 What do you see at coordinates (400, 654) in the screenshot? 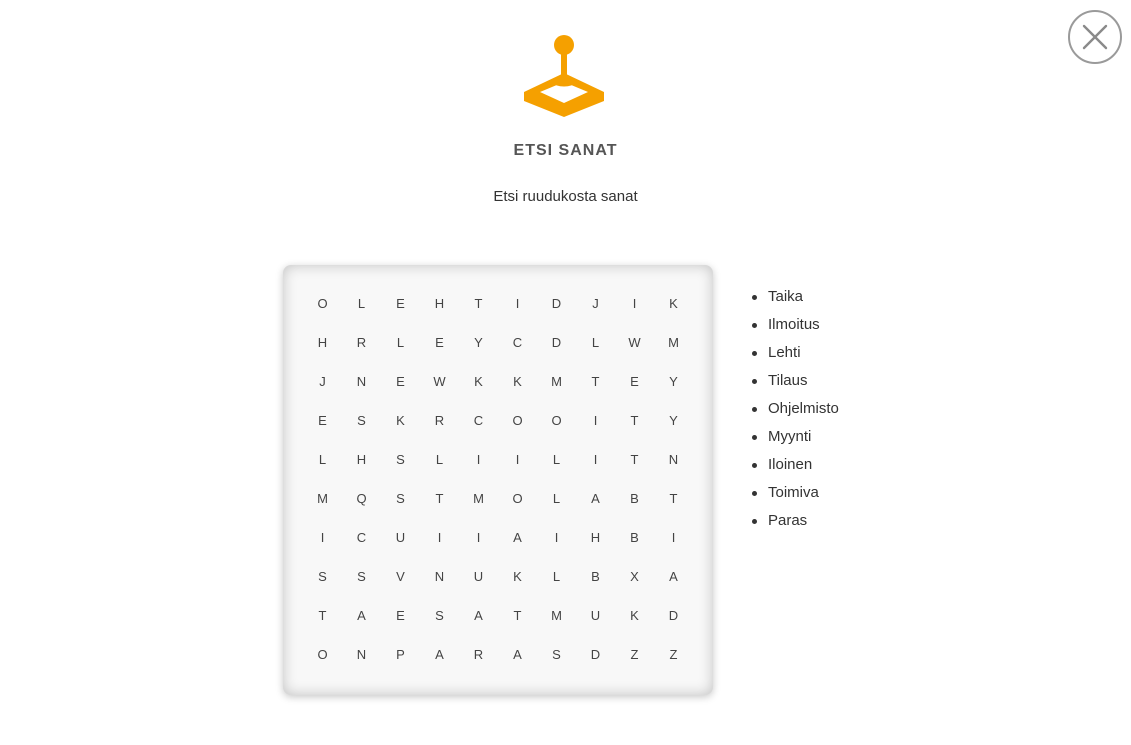
I see `grid-cell: P` at bounding box center [400, 654].